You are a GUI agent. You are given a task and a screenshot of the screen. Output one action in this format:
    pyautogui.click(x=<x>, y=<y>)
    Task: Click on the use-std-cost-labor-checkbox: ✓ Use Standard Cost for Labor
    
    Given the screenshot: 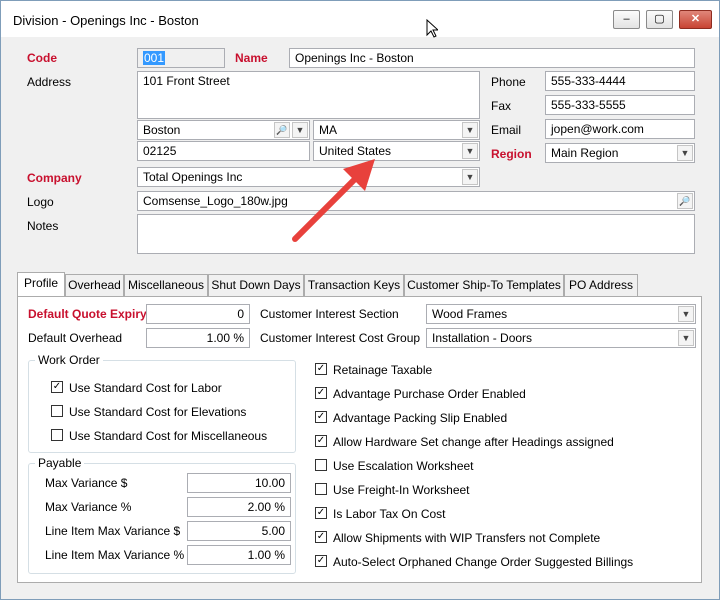 What is the action you would take?
    pyautogui.click(x=136, y=389)
    